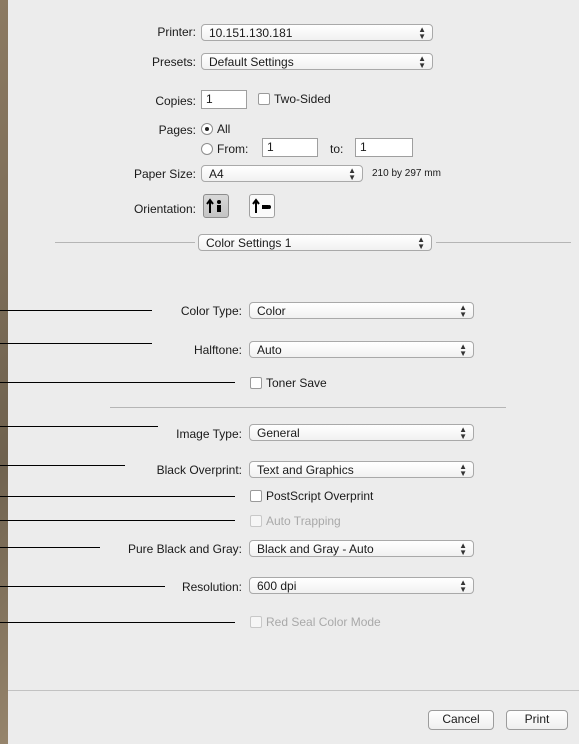 Image resolution: width=579 pixels, height=744 pixels. Describe the element at coordinates (296, 383) in the screenshot. I see `toner-save-label: Toner Save` at that location.